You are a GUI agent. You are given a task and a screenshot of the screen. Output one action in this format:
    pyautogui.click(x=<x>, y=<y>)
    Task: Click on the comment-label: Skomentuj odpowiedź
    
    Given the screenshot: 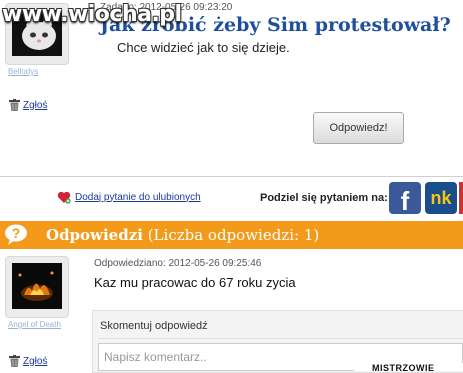 What is the action you would take?
    pyautogui.click(x=154, y=326)
    